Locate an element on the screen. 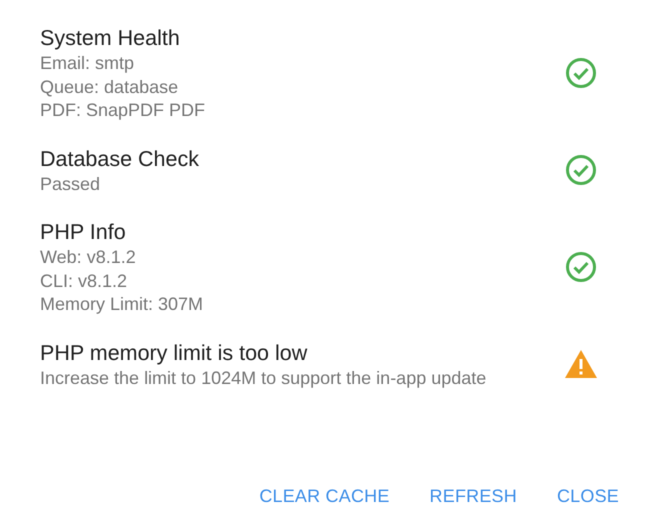  check-detail: PDF: SnapPDF PDF is located at coordinates (123, 110).